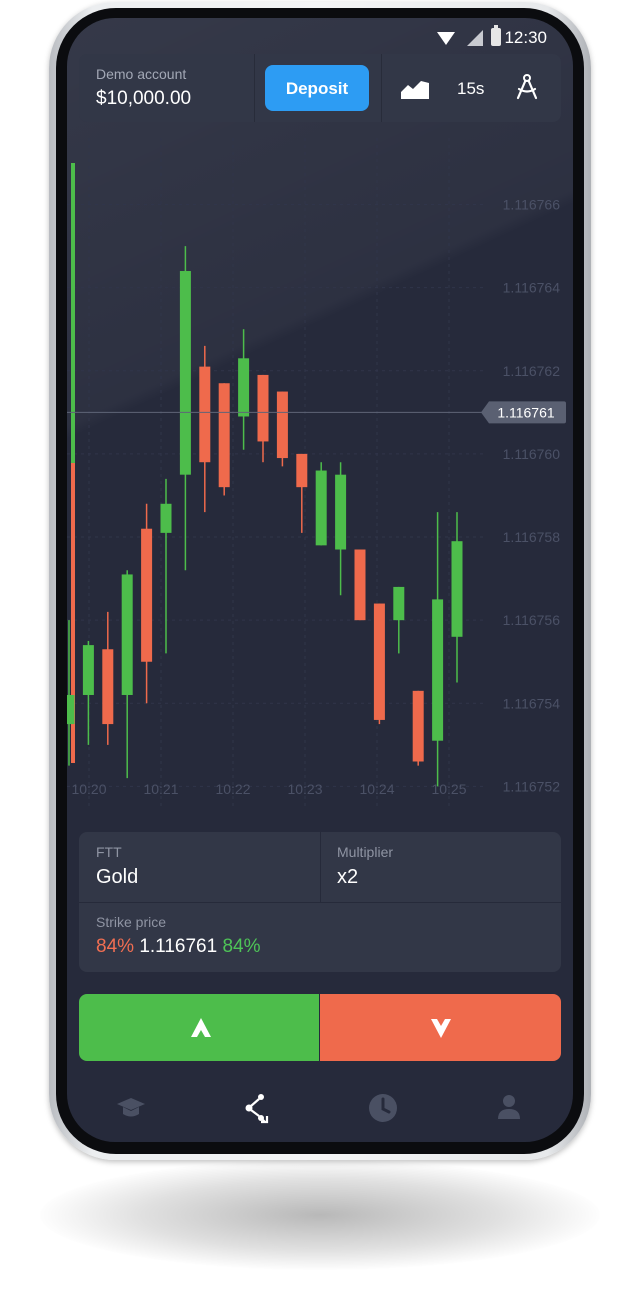 The image size is (640, 1289). Describe the element at coordinates (88, 789) in the screenshot. I see `x-axis-label: 10:20` at that location.